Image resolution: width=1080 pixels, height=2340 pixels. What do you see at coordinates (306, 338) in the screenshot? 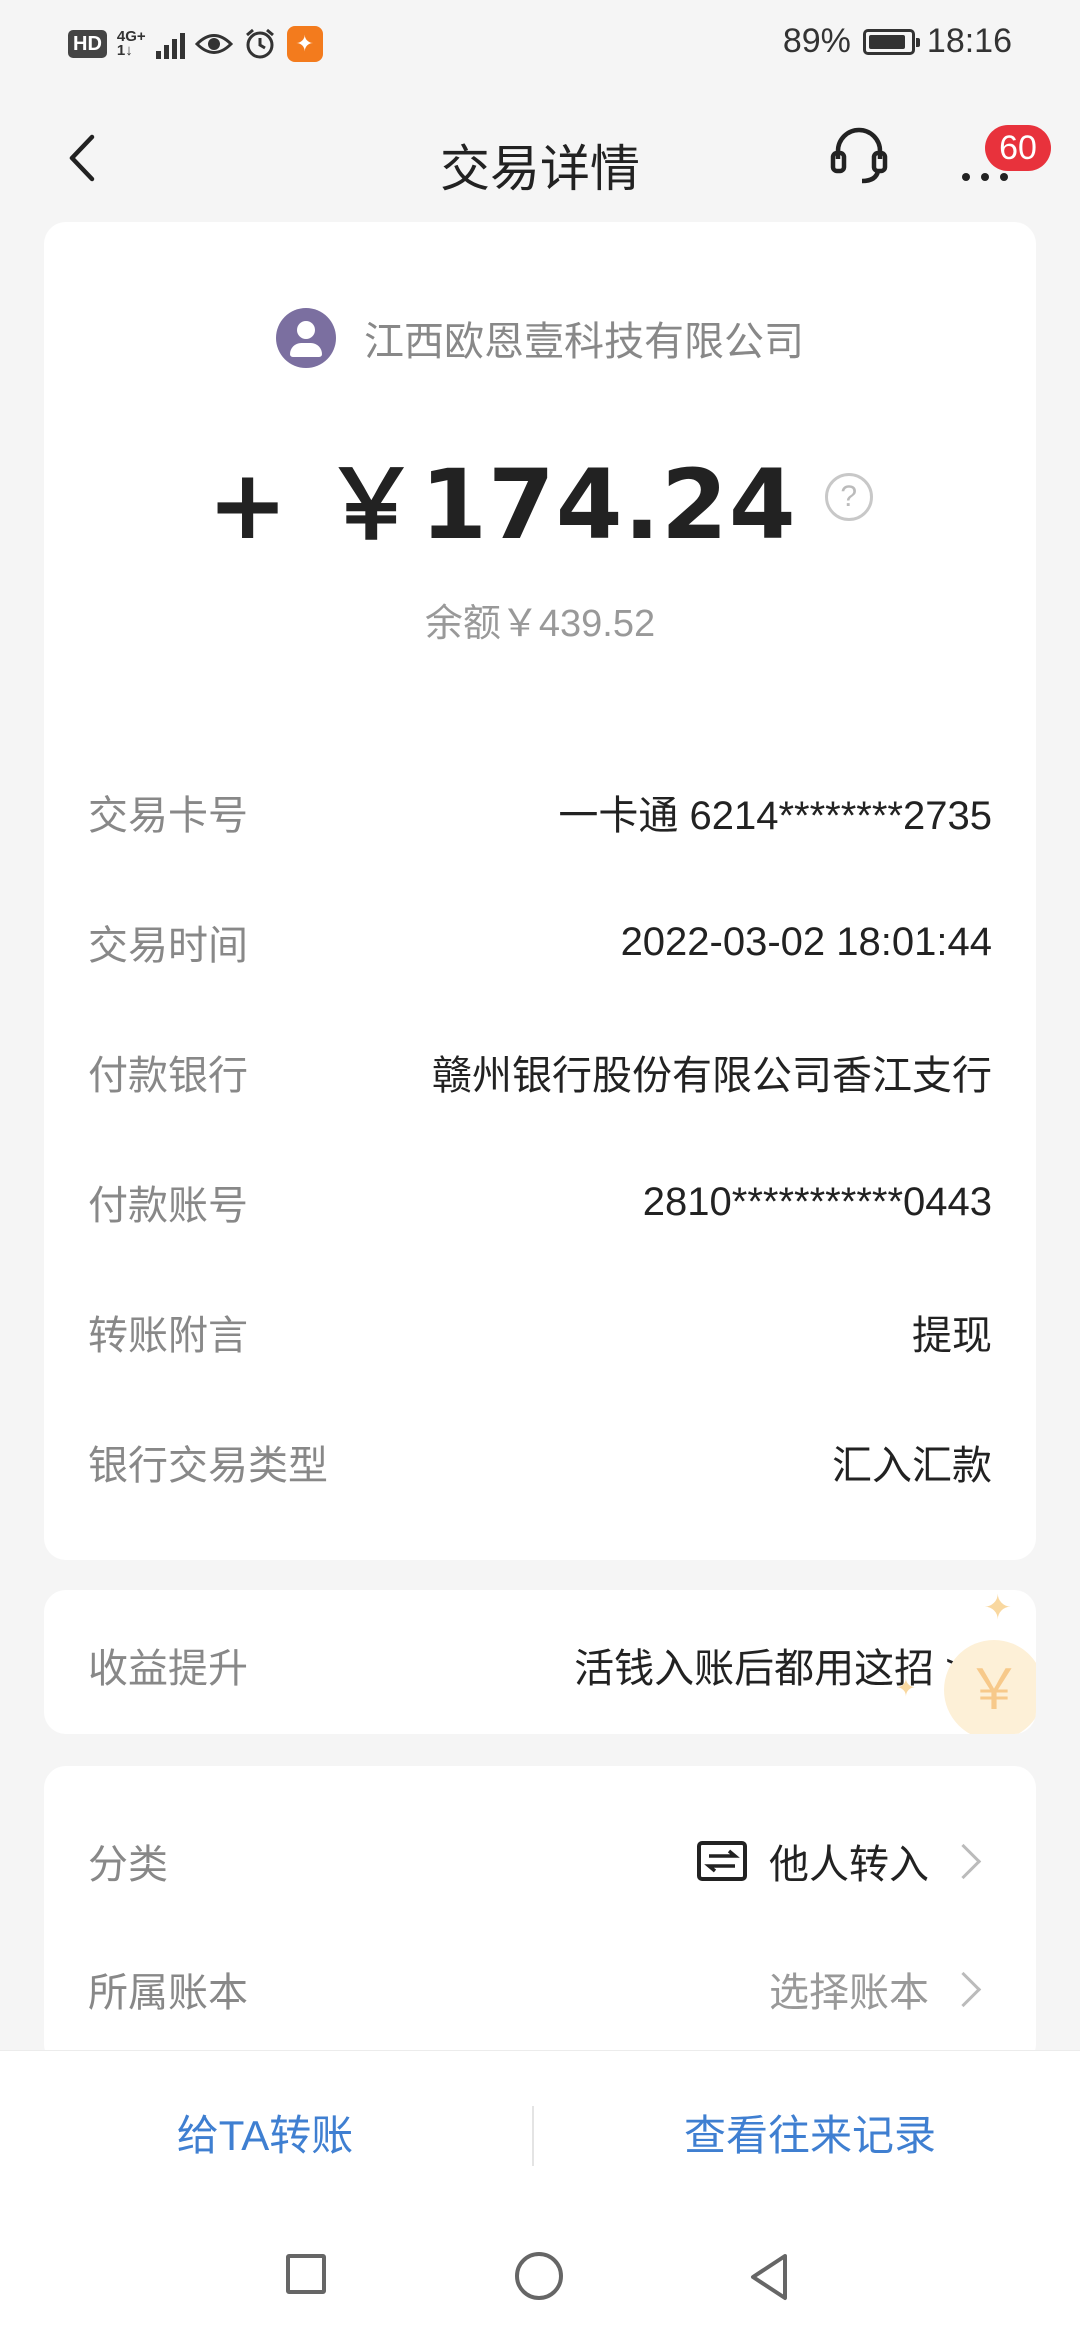
I see `avatar` at bounding box center [306, 338].